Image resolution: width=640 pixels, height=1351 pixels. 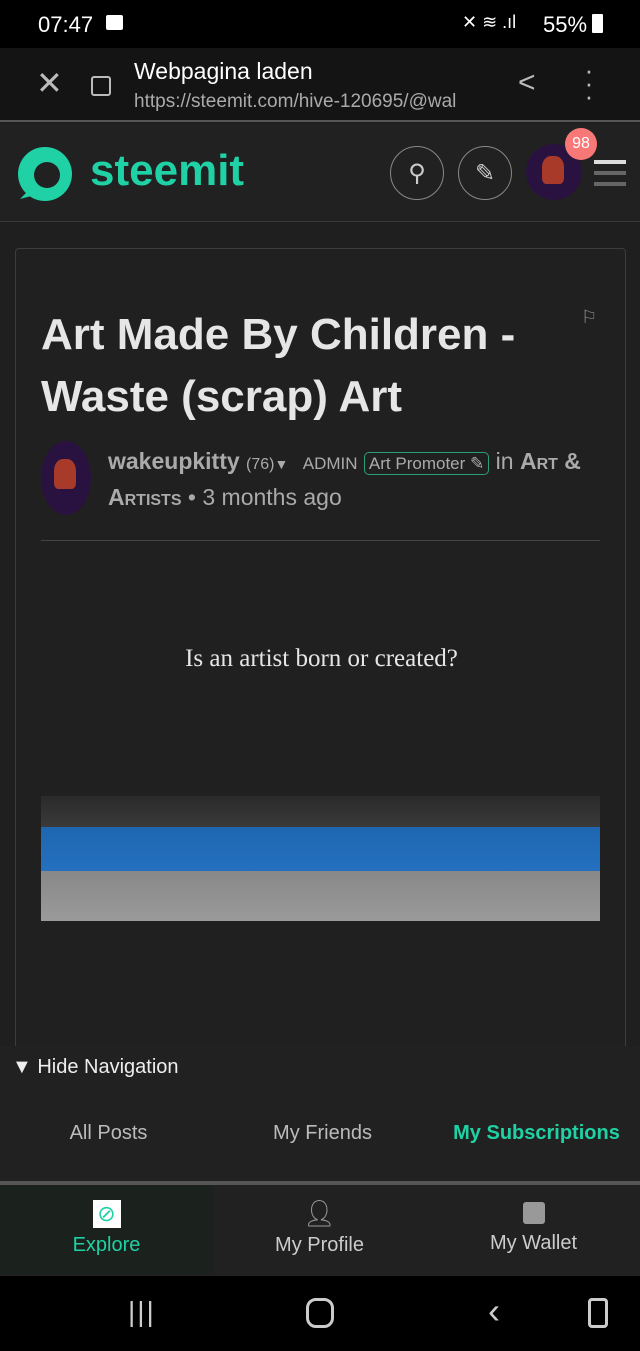 What do you see at coordinates (533, 1230) in the screenshot?
I see `nav-my-wallet: My Wallet` at bounding box center [533, 1230].